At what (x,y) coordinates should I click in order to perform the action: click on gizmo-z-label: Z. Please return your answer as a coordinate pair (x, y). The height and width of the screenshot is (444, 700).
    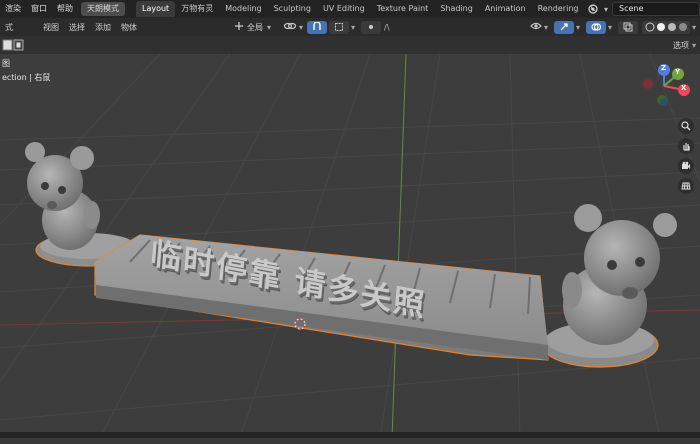
    Looking at the image, I should click on (664, 68).